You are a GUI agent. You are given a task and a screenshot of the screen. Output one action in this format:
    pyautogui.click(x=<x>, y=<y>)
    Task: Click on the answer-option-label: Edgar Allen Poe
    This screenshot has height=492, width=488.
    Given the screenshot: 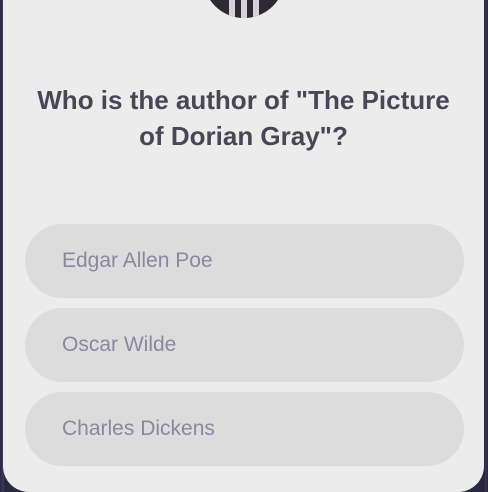 What is the action you would take?
    pyautogui.click(x=137, y=260)
    